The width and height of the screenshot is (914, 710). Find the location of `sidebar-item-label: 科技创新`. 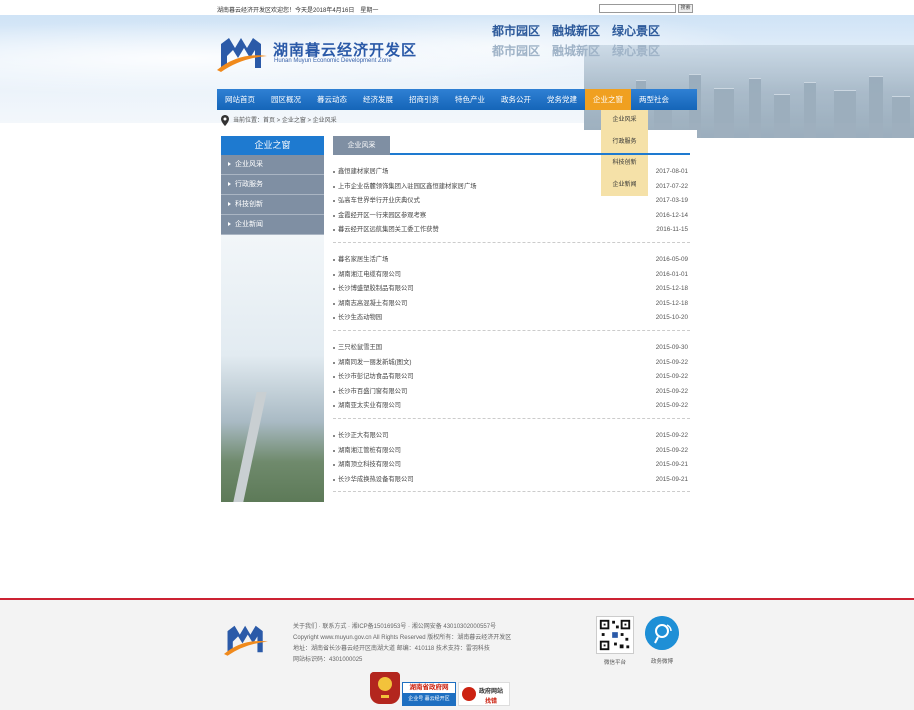

sidebar-item-label: 科技创新 is located at coordinates (249, 204).